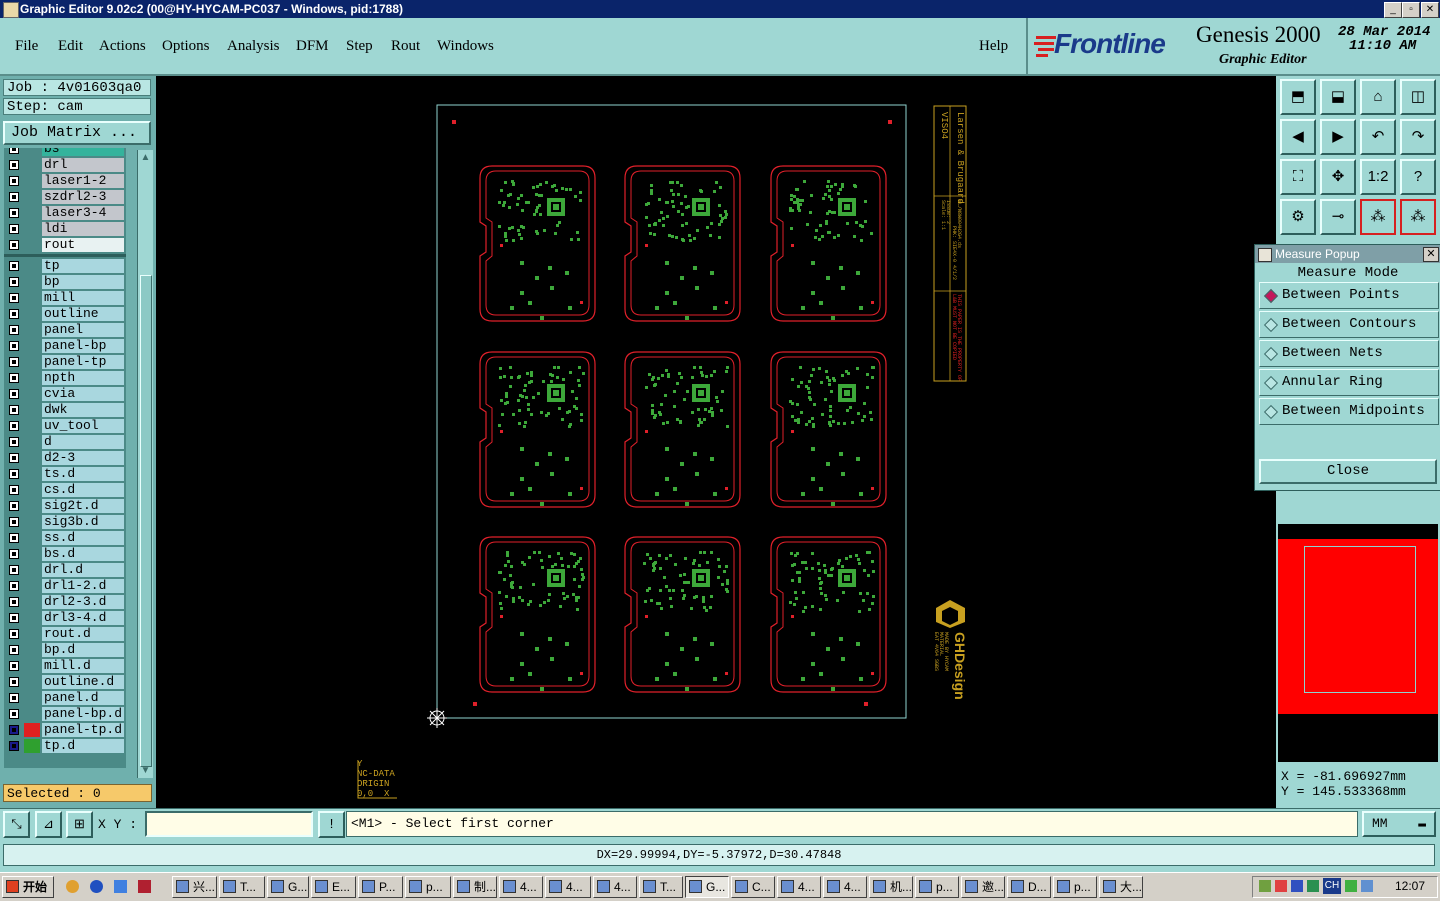  I want to click on layer-row: szdrl2-3, so click(65, 197).